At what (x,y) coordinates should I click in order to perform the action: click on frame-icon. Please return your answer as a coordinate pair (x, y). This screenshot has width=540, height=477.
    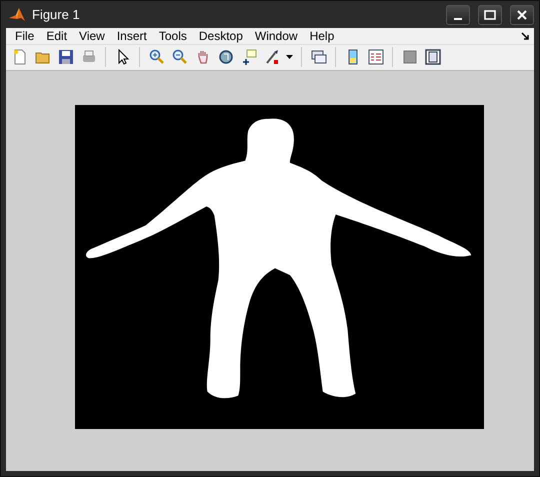
    Looking at the image, I should click on (432, 57).